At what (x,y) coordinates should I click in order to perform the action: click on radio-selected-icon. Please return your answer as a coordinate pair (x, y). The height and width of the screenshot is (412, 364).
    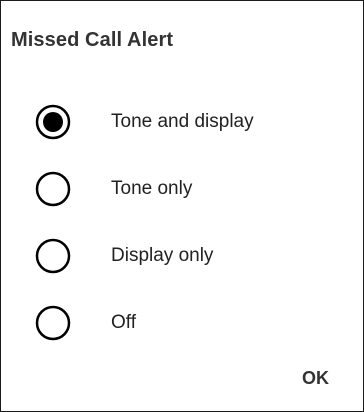
    Looking at the image, I should click on (53, 122).